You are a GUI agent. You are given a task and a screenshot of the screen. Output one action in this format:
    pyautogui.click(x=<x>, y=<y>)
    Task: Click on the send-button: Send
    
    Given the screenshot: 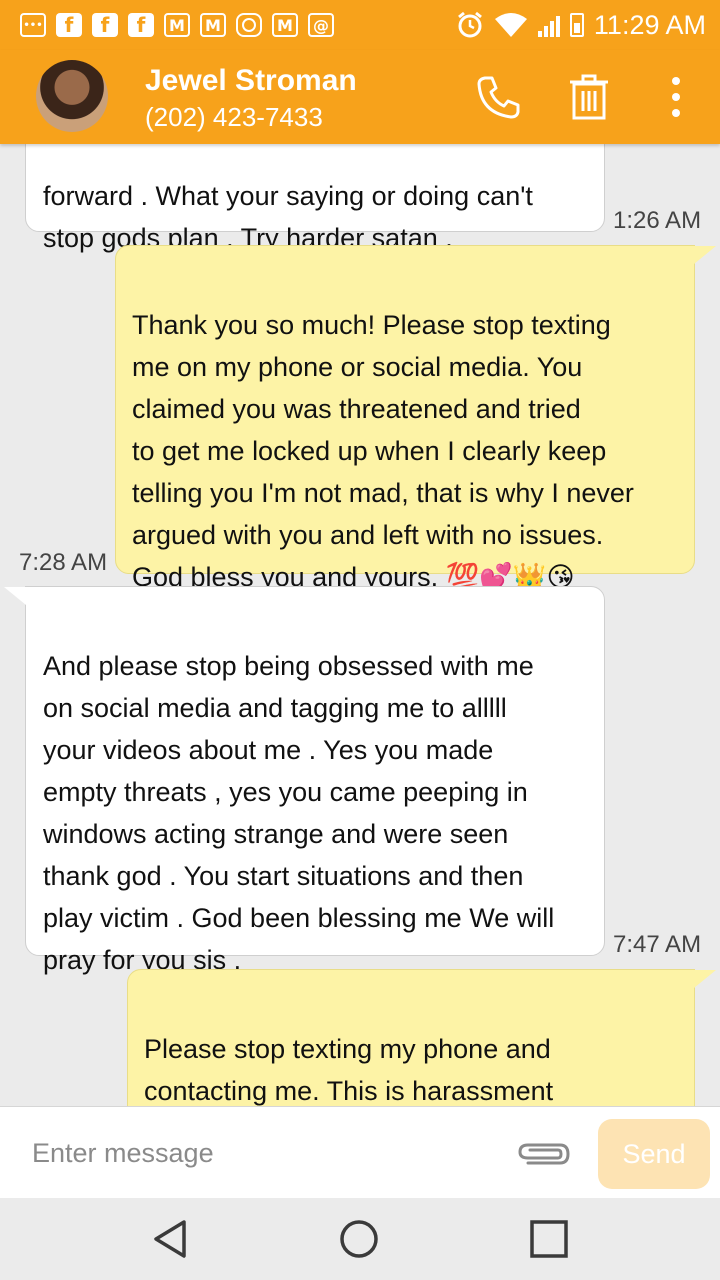 What is the action you would take?
    pyautogui.click(x=654, y=1154)
    